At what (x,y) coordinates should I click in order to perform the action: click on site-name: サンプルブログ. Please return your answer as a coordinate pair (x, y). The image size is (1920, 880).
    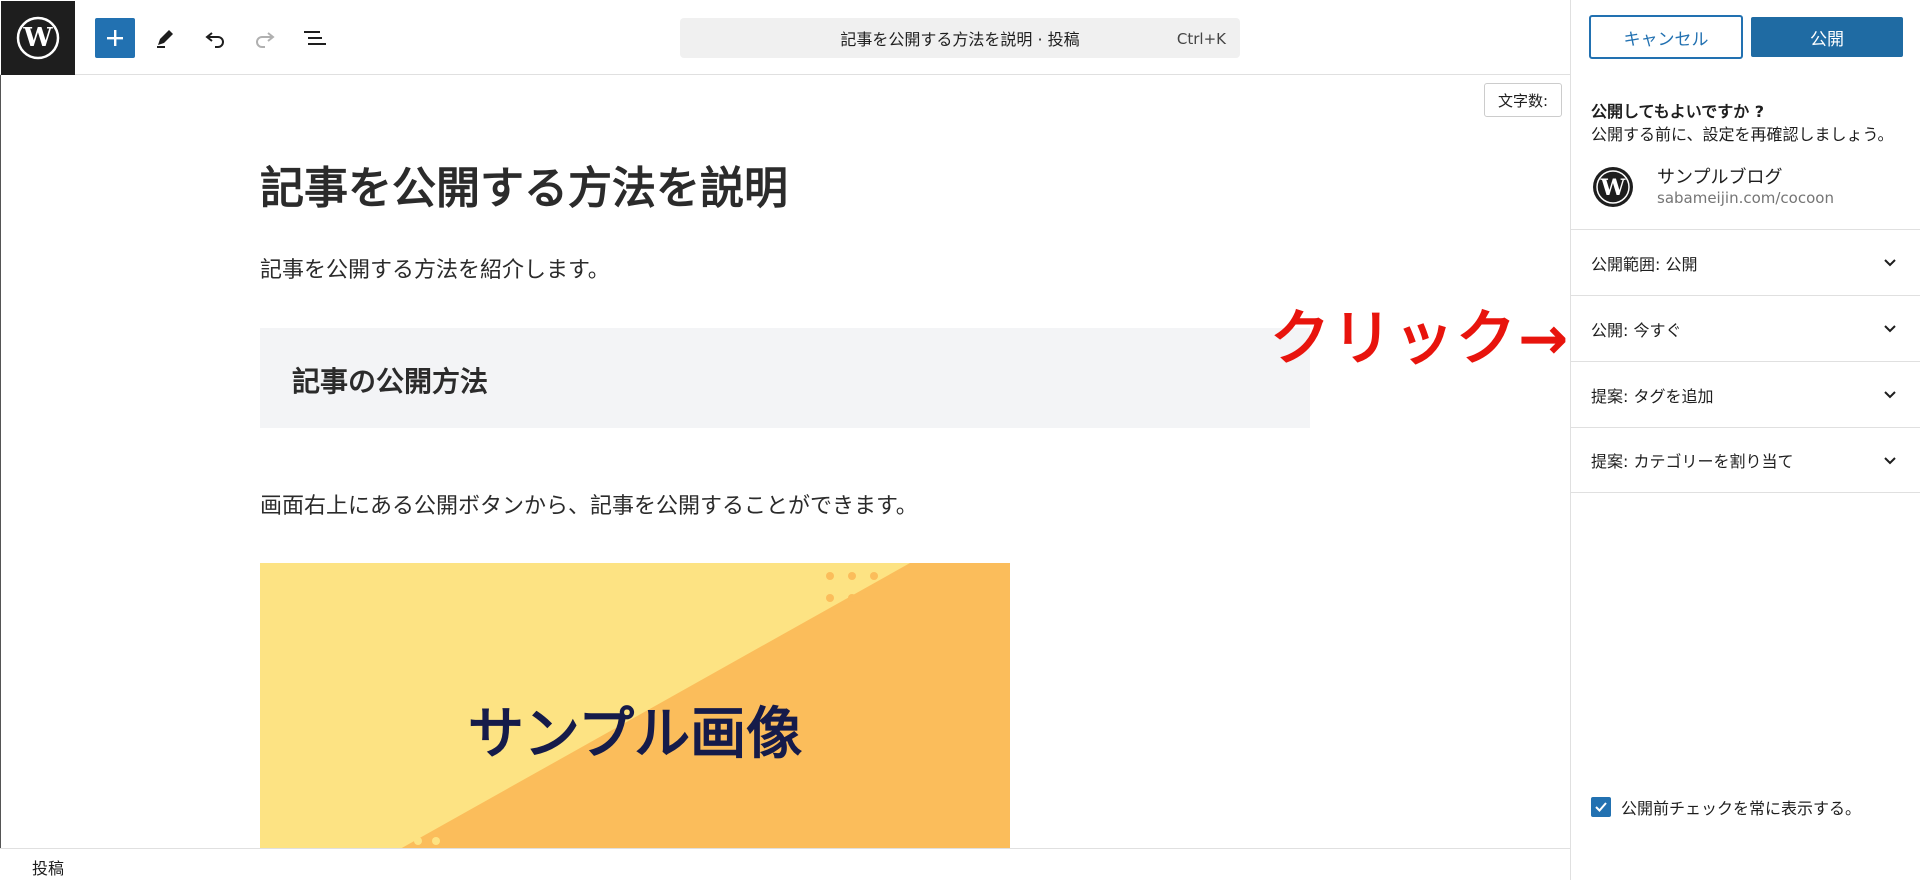
    Looking at the image, I should click on (1720, 177).